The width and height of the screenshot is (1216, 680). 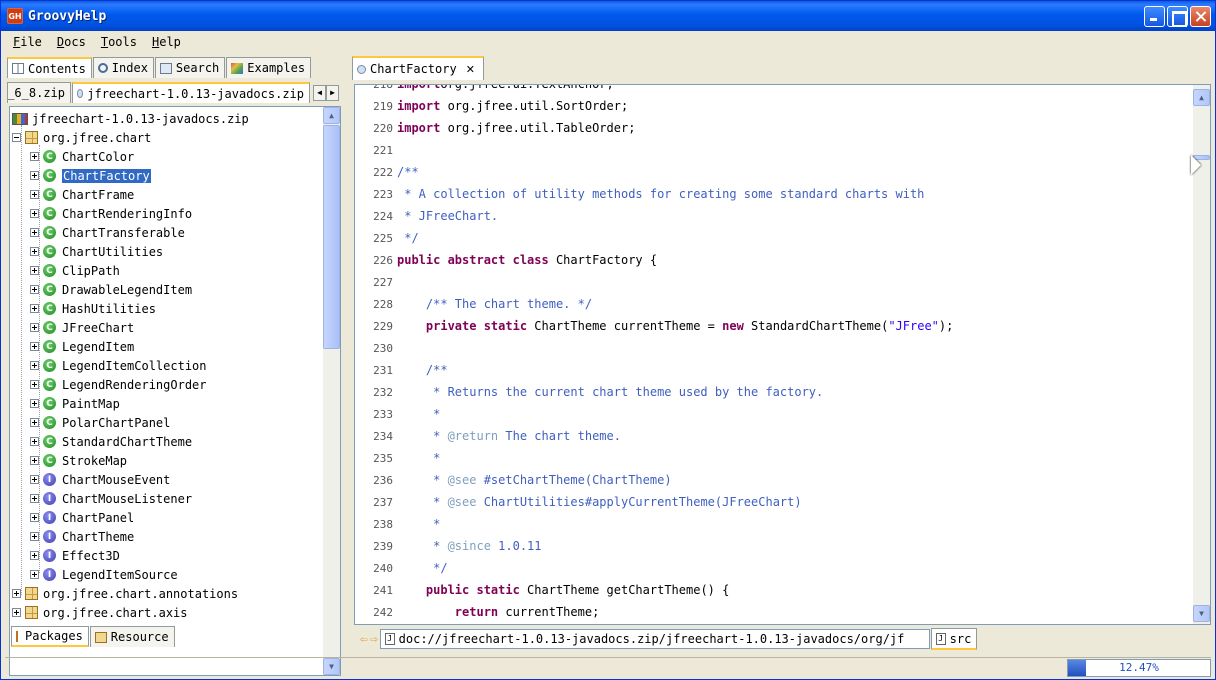 What do you see at coordinates (82, 327) in the screenshot?
I see `tree-node: C JFreeChart` at bounding box center [82, 327].